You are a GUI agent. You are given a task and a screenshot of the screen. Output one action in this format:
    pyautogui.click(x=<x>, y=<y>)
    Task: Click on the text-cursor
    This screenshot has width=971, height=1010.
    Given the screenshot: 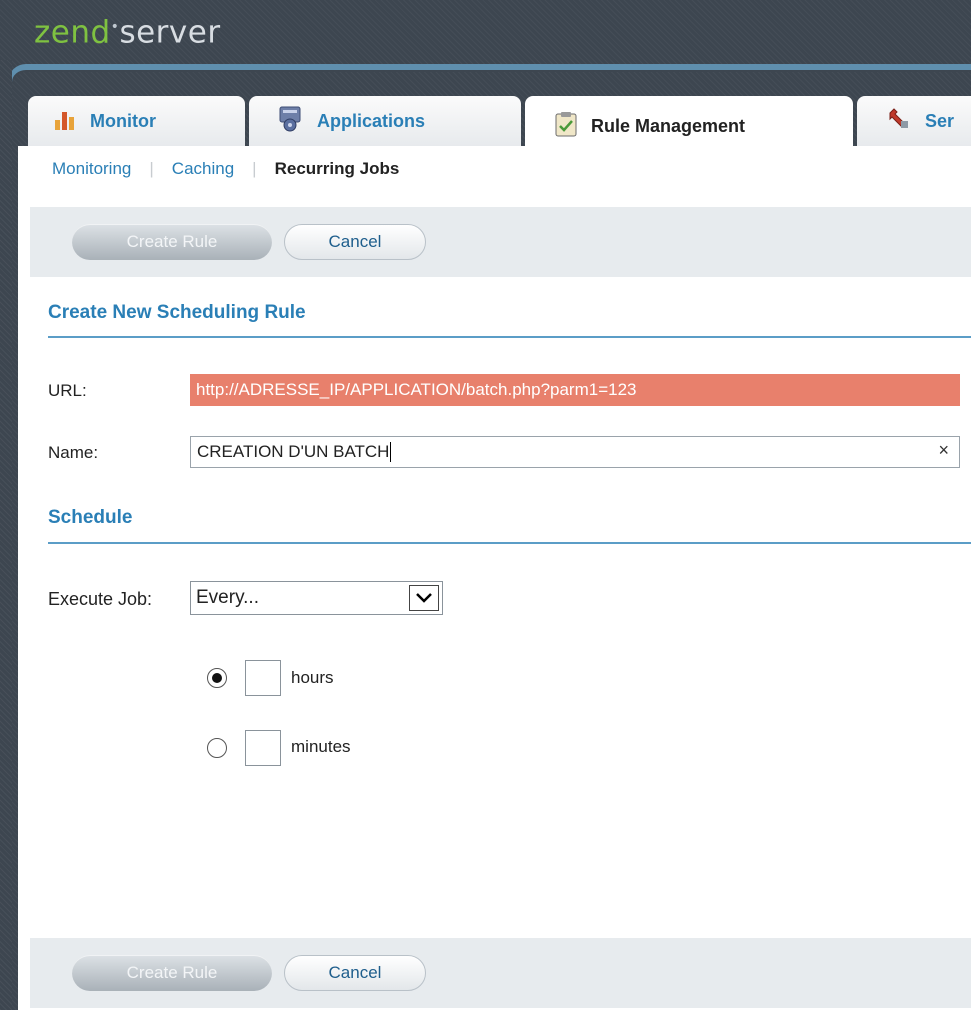 What is the action you would take?
    pyautogui.click(x=391, y=452)
    